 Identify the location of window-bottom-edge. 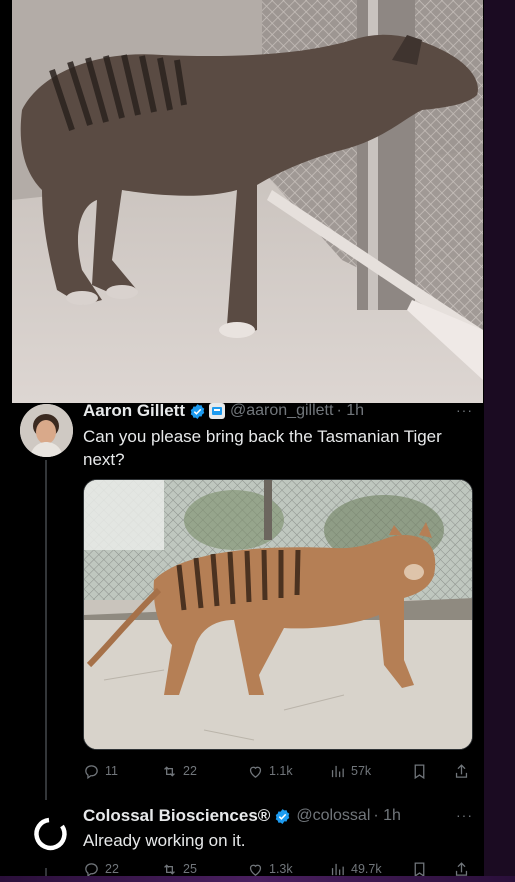
(257, 879).